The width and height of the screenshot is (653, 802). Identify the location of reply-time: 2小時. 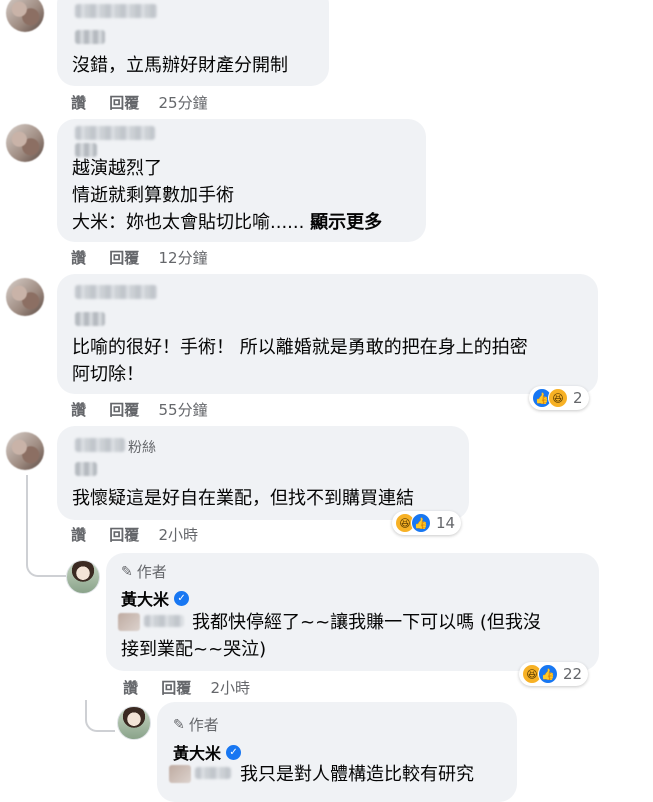
(231, 687).